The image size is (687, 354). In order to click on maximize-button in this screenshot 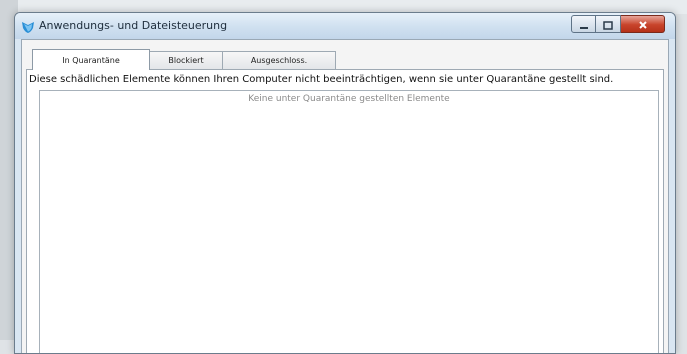, I will do `click(608, 24)`.